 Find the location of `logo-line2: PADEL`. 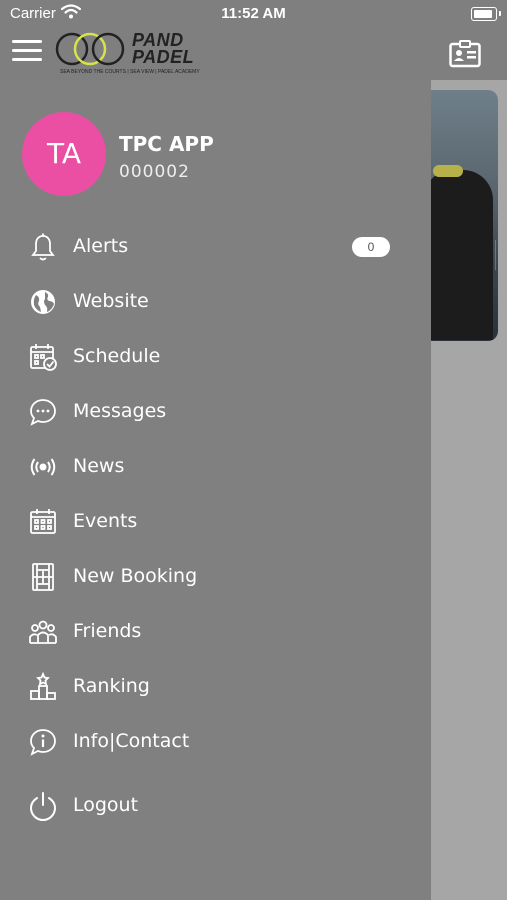

logo-line2: PADEL is located at coordinates (163, 57).